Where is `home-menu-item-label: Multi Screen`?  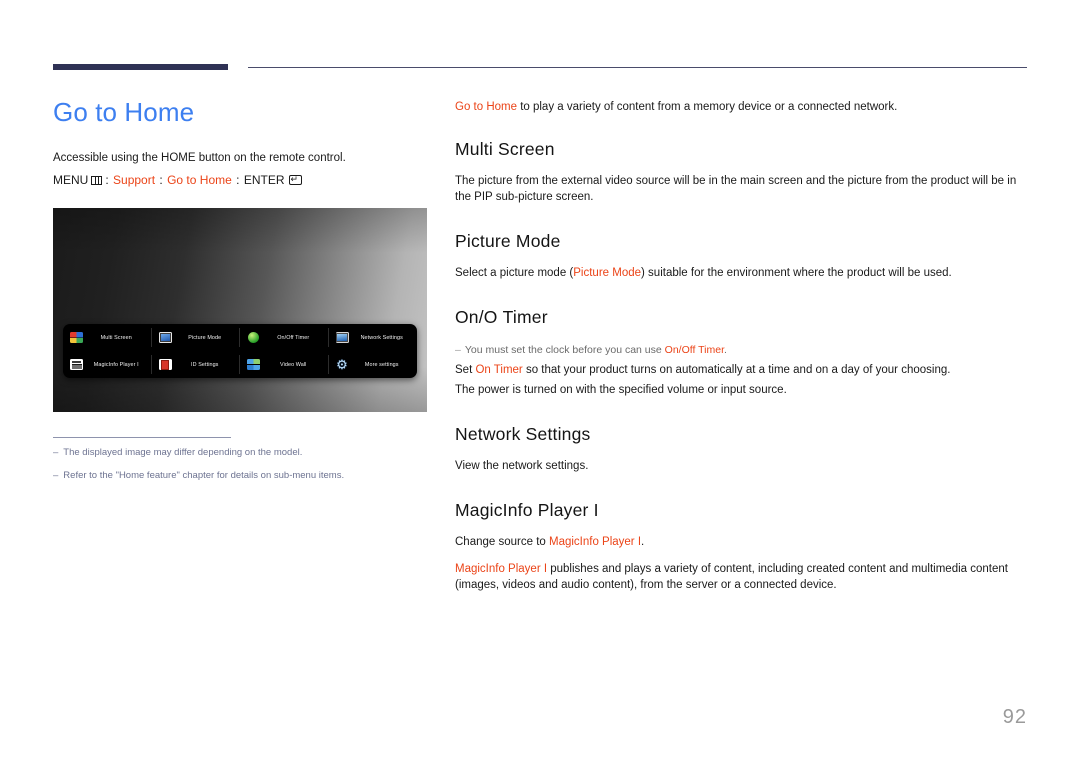 home-menu-item-label: Multi Screen is located at coordinates (116, 337).